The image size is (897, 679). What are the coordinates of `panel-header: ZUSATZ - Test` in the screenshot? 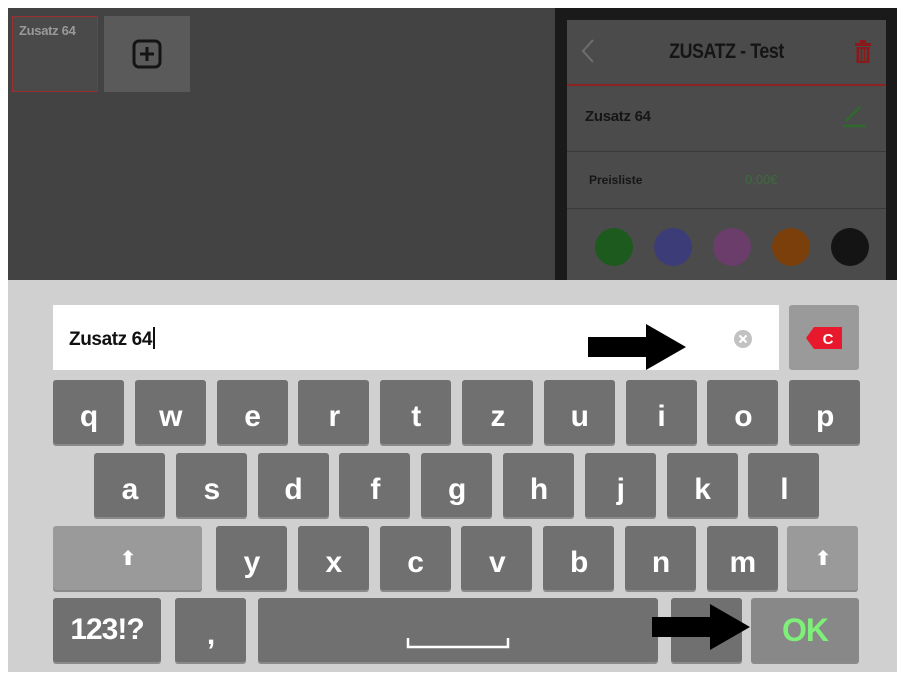 It's located at (726, 53).